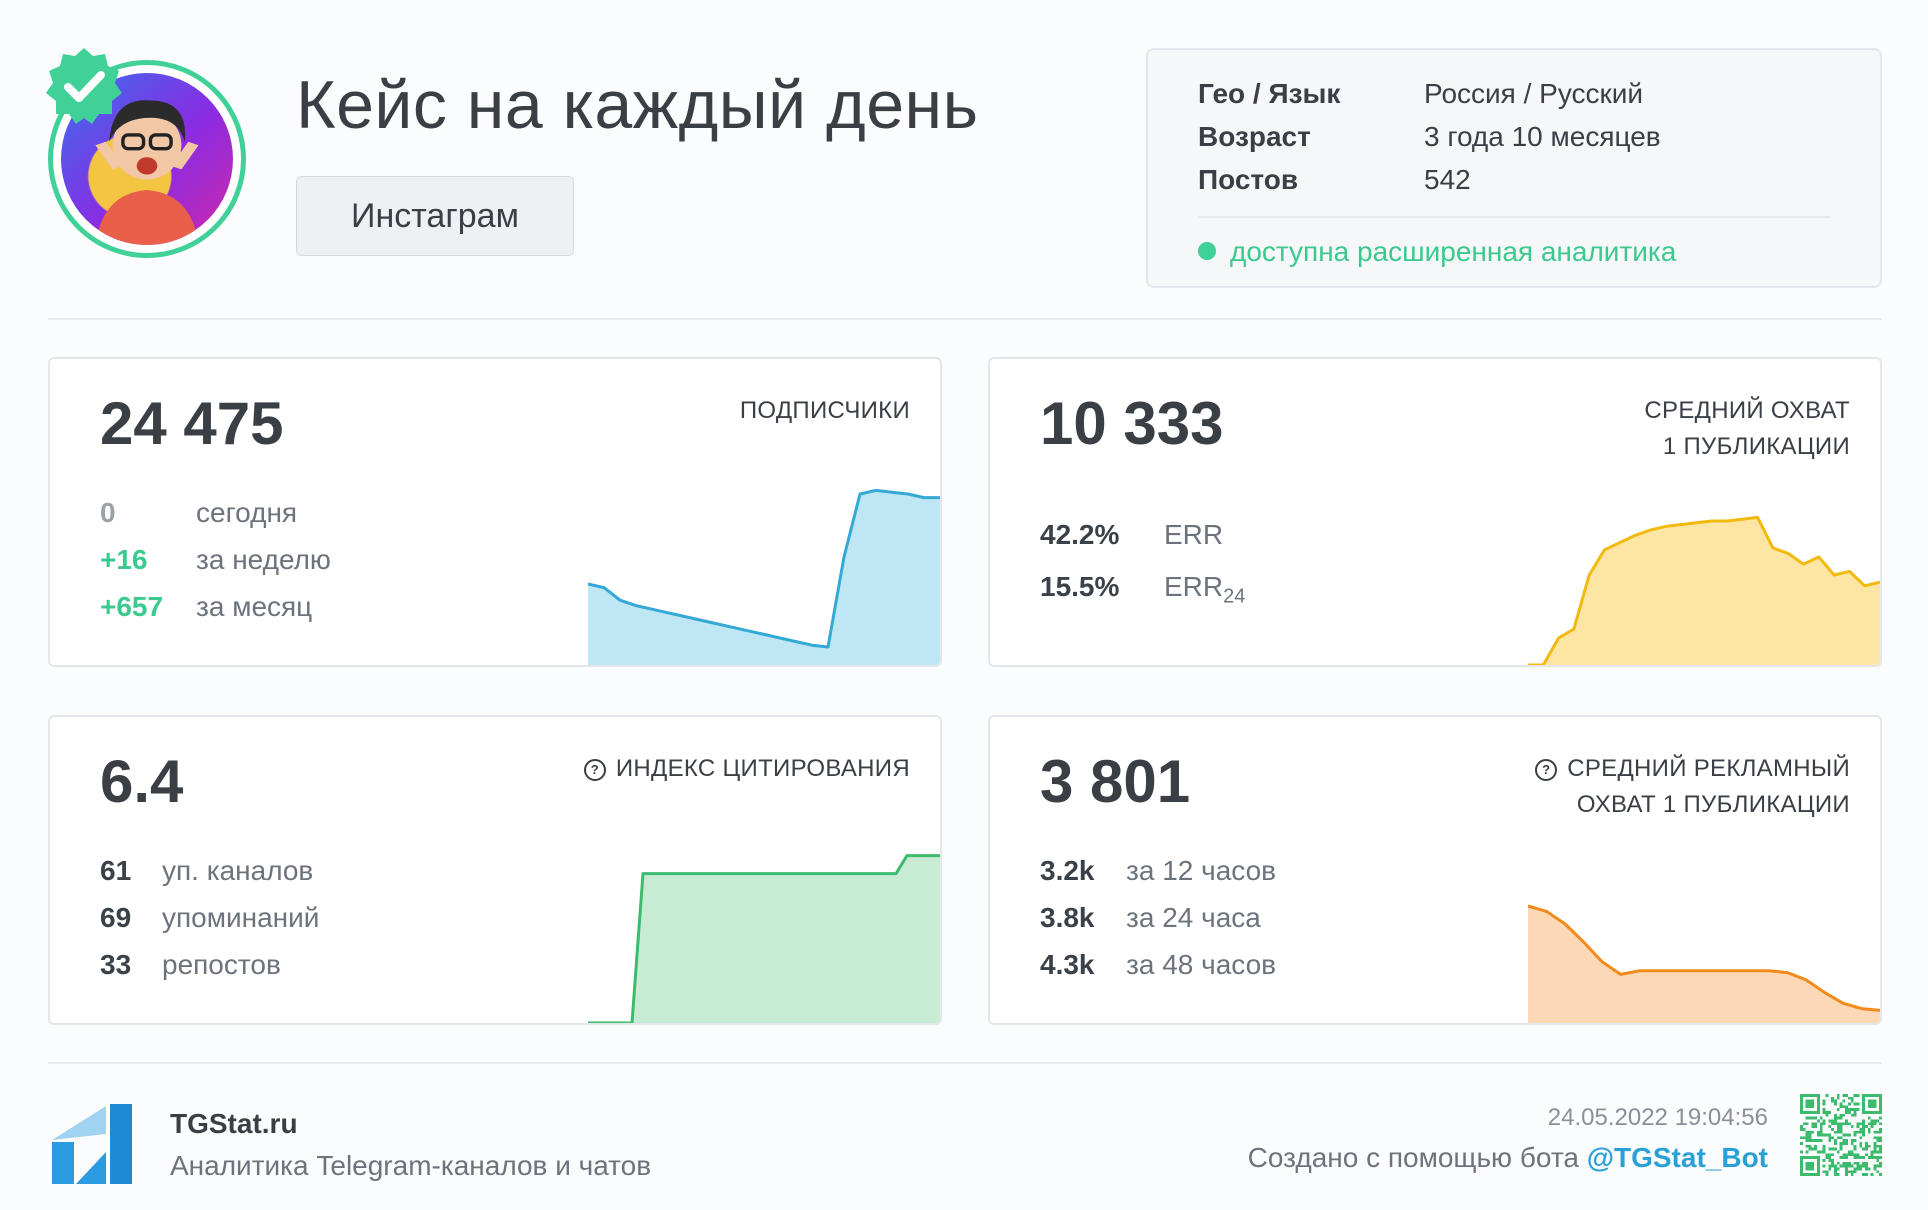 Image resolution: width=1928 pixels, height=1210 pixels. What do you see at coordinates (435, 216) in the screenshot?
I see `platform-button: Инстаграм` at bounding box center [435, 216].